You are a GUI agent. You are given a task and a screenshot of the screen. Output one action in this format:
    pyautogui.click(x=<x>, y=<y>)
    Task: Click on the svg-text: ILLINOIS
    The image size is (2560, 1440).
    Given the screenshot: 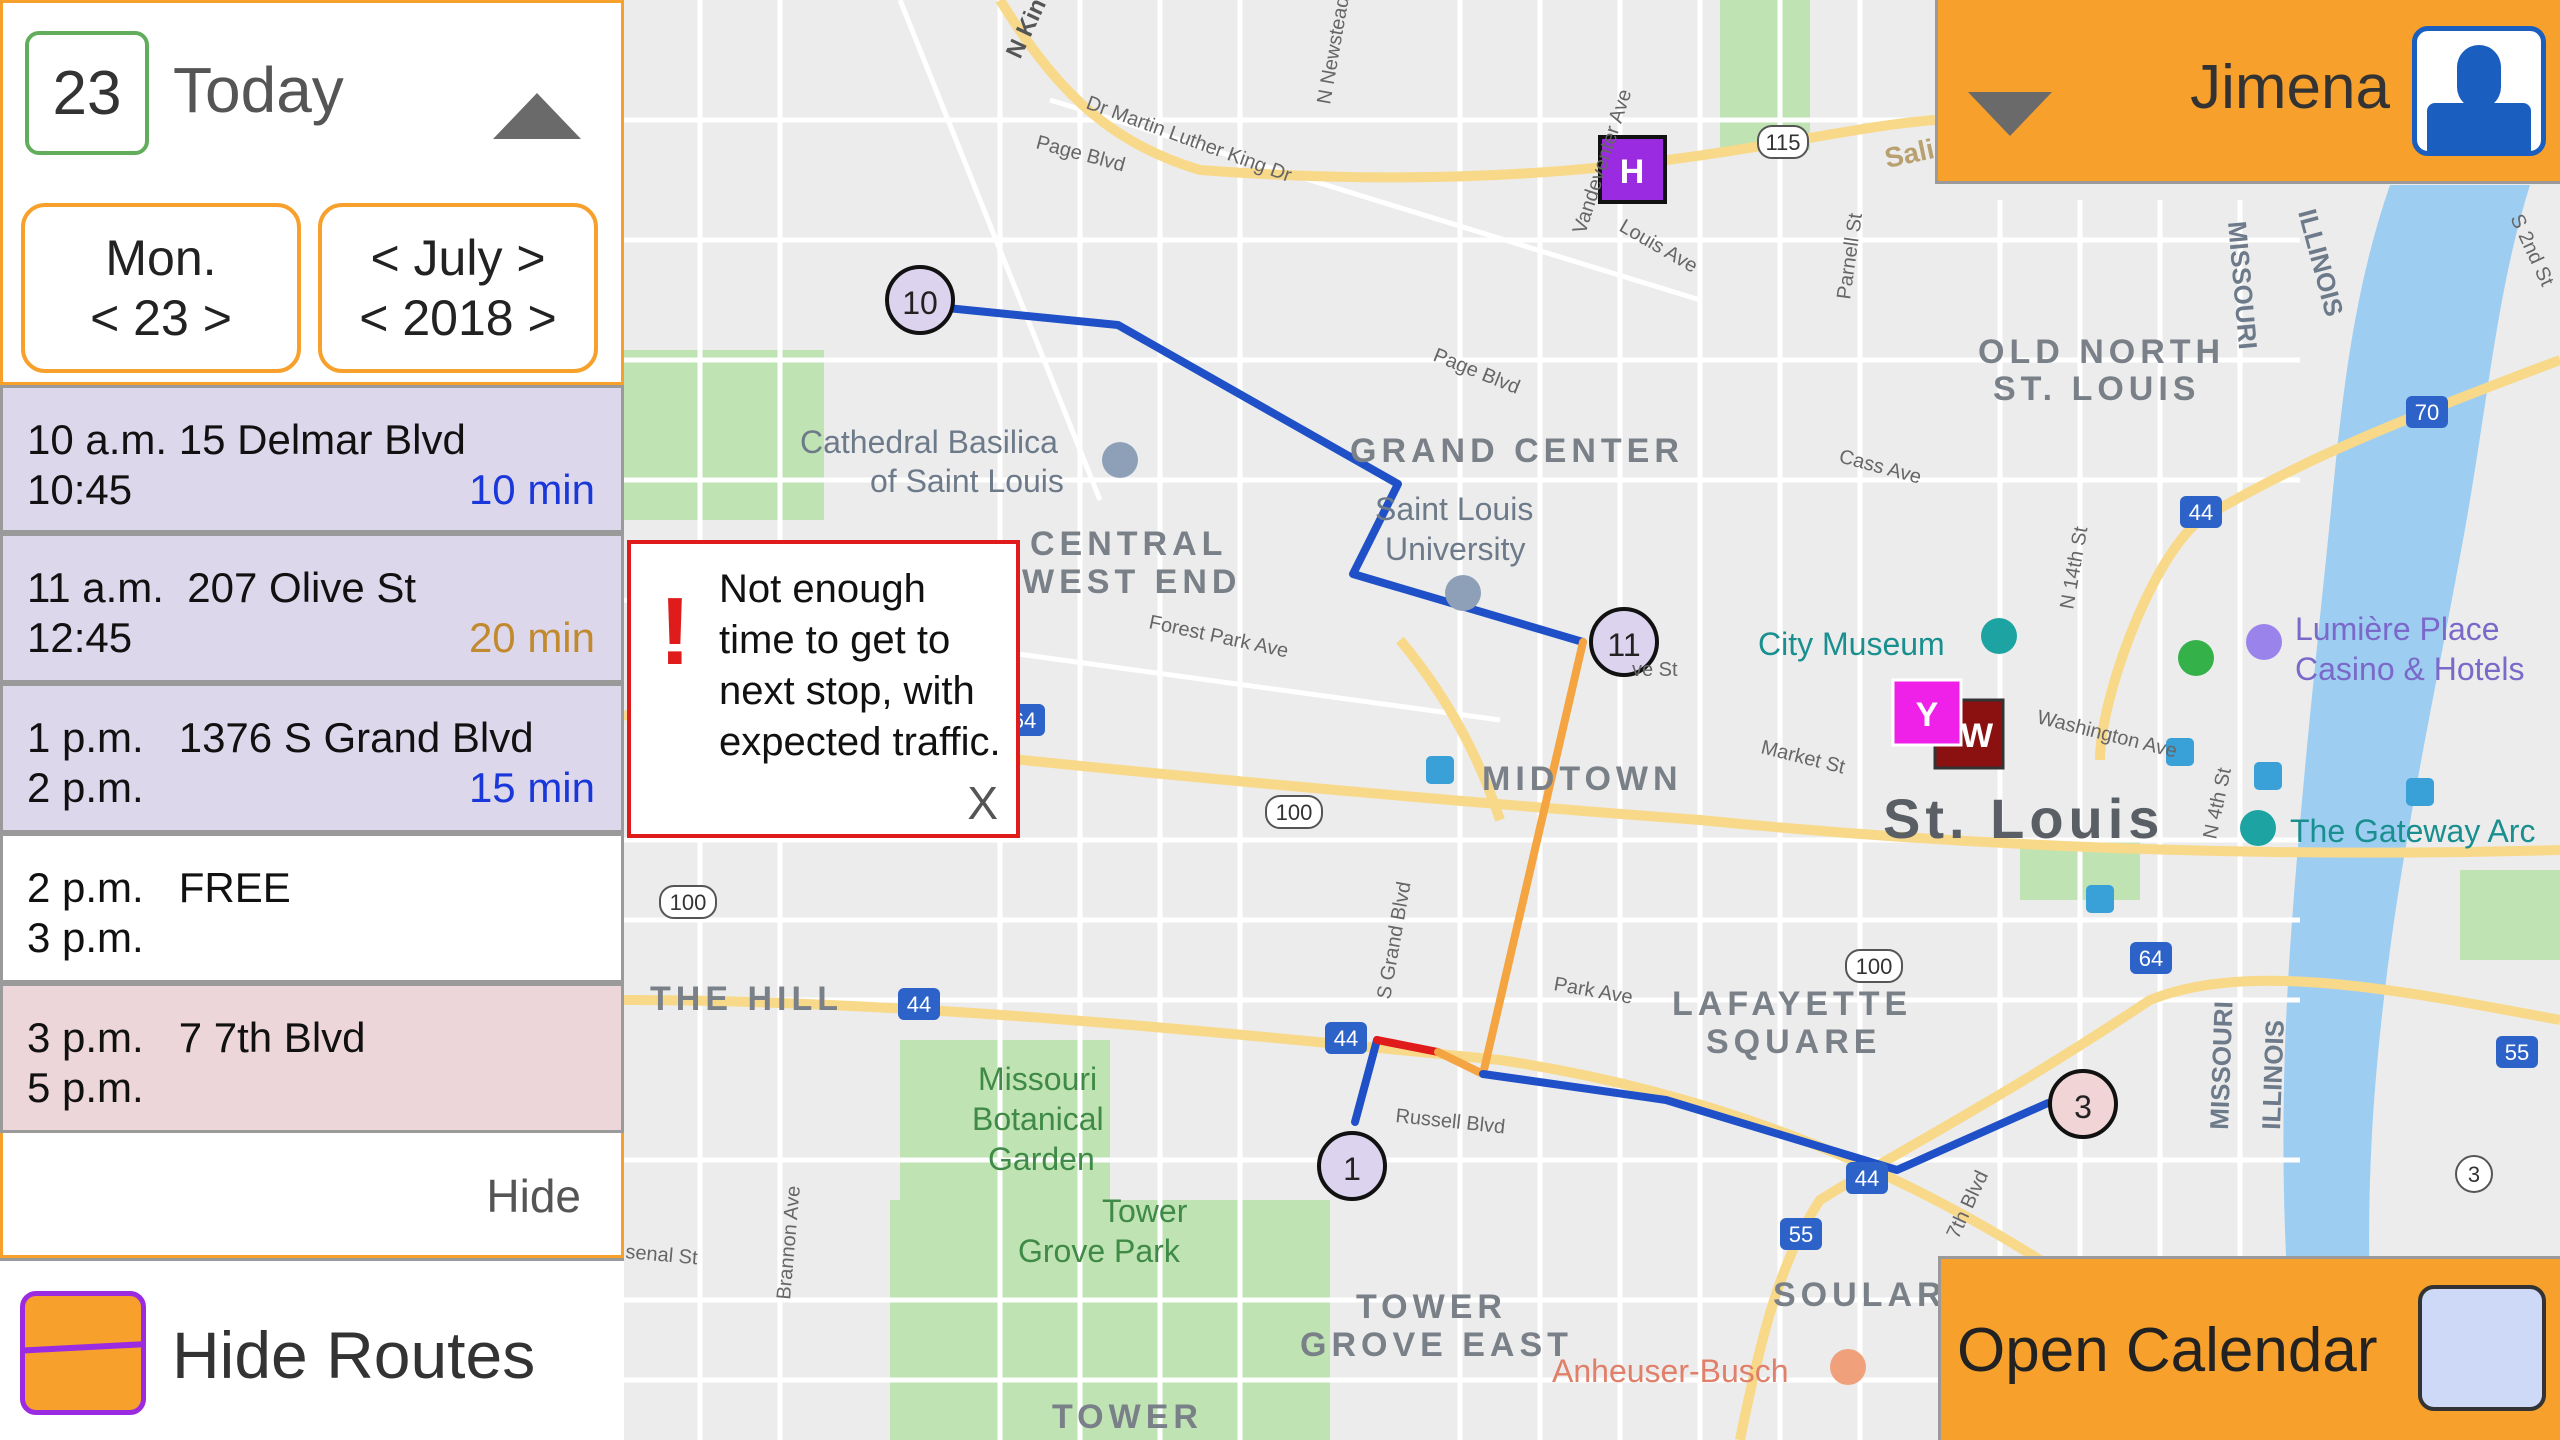 What is the action you would take?
    pyautogui.click(x=2273, y=1074)
    